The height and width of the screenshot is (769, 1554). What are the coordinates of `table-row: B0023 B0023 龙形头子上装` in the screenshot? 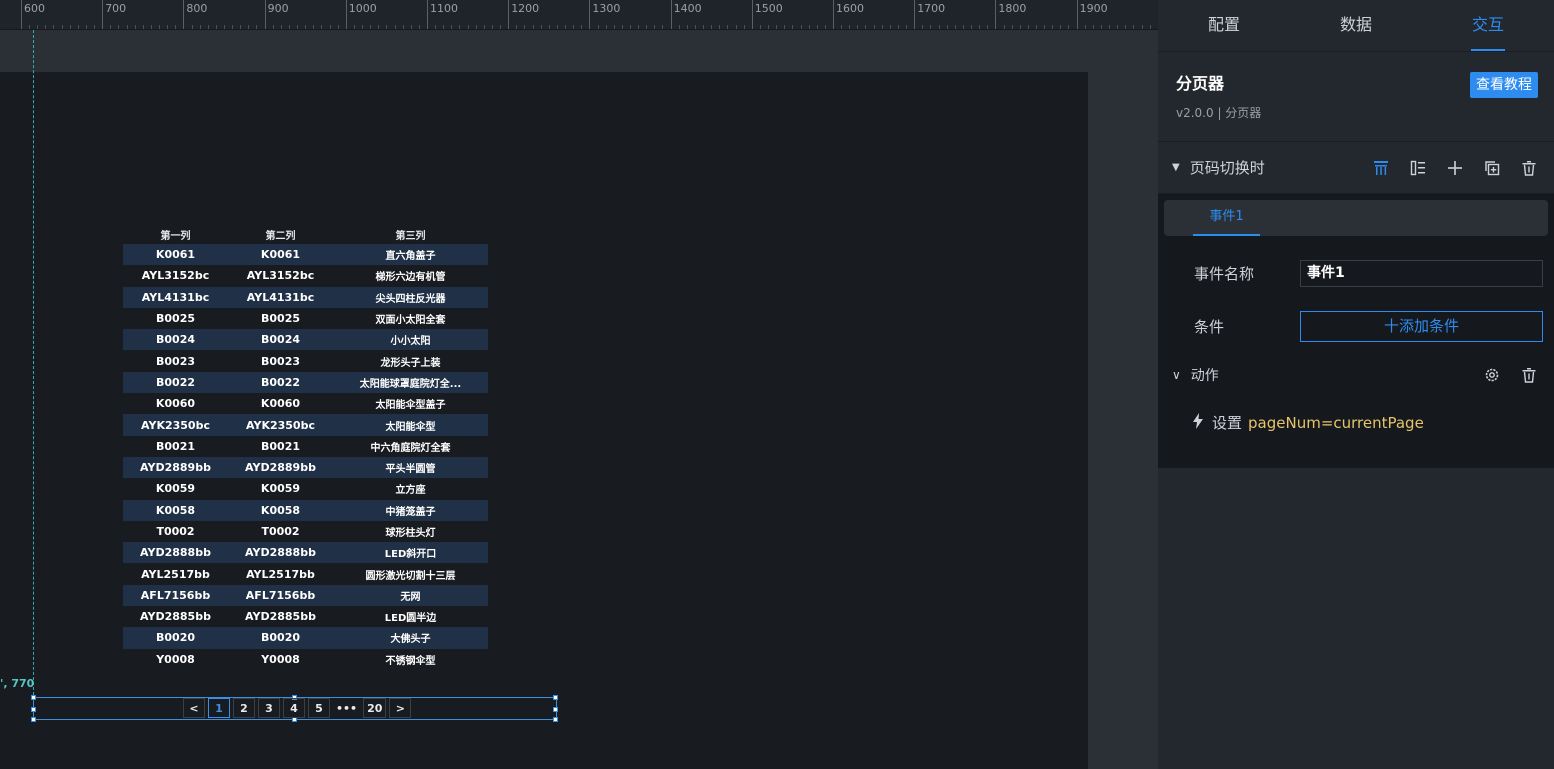 It's located at (305, 360).